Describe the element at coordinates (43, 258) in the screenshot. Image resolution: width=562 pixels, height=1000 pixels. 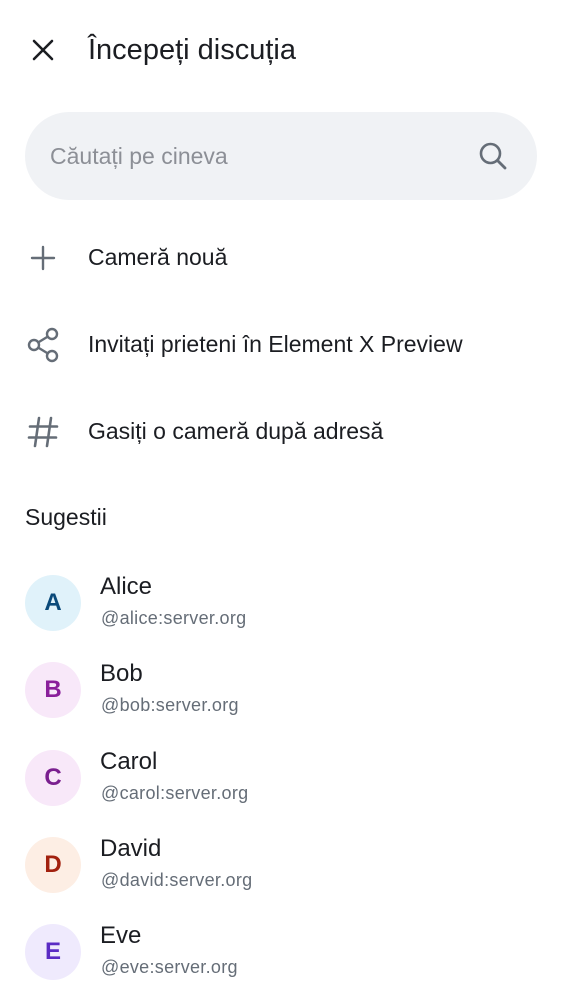
I see `plus-icon` at that location.